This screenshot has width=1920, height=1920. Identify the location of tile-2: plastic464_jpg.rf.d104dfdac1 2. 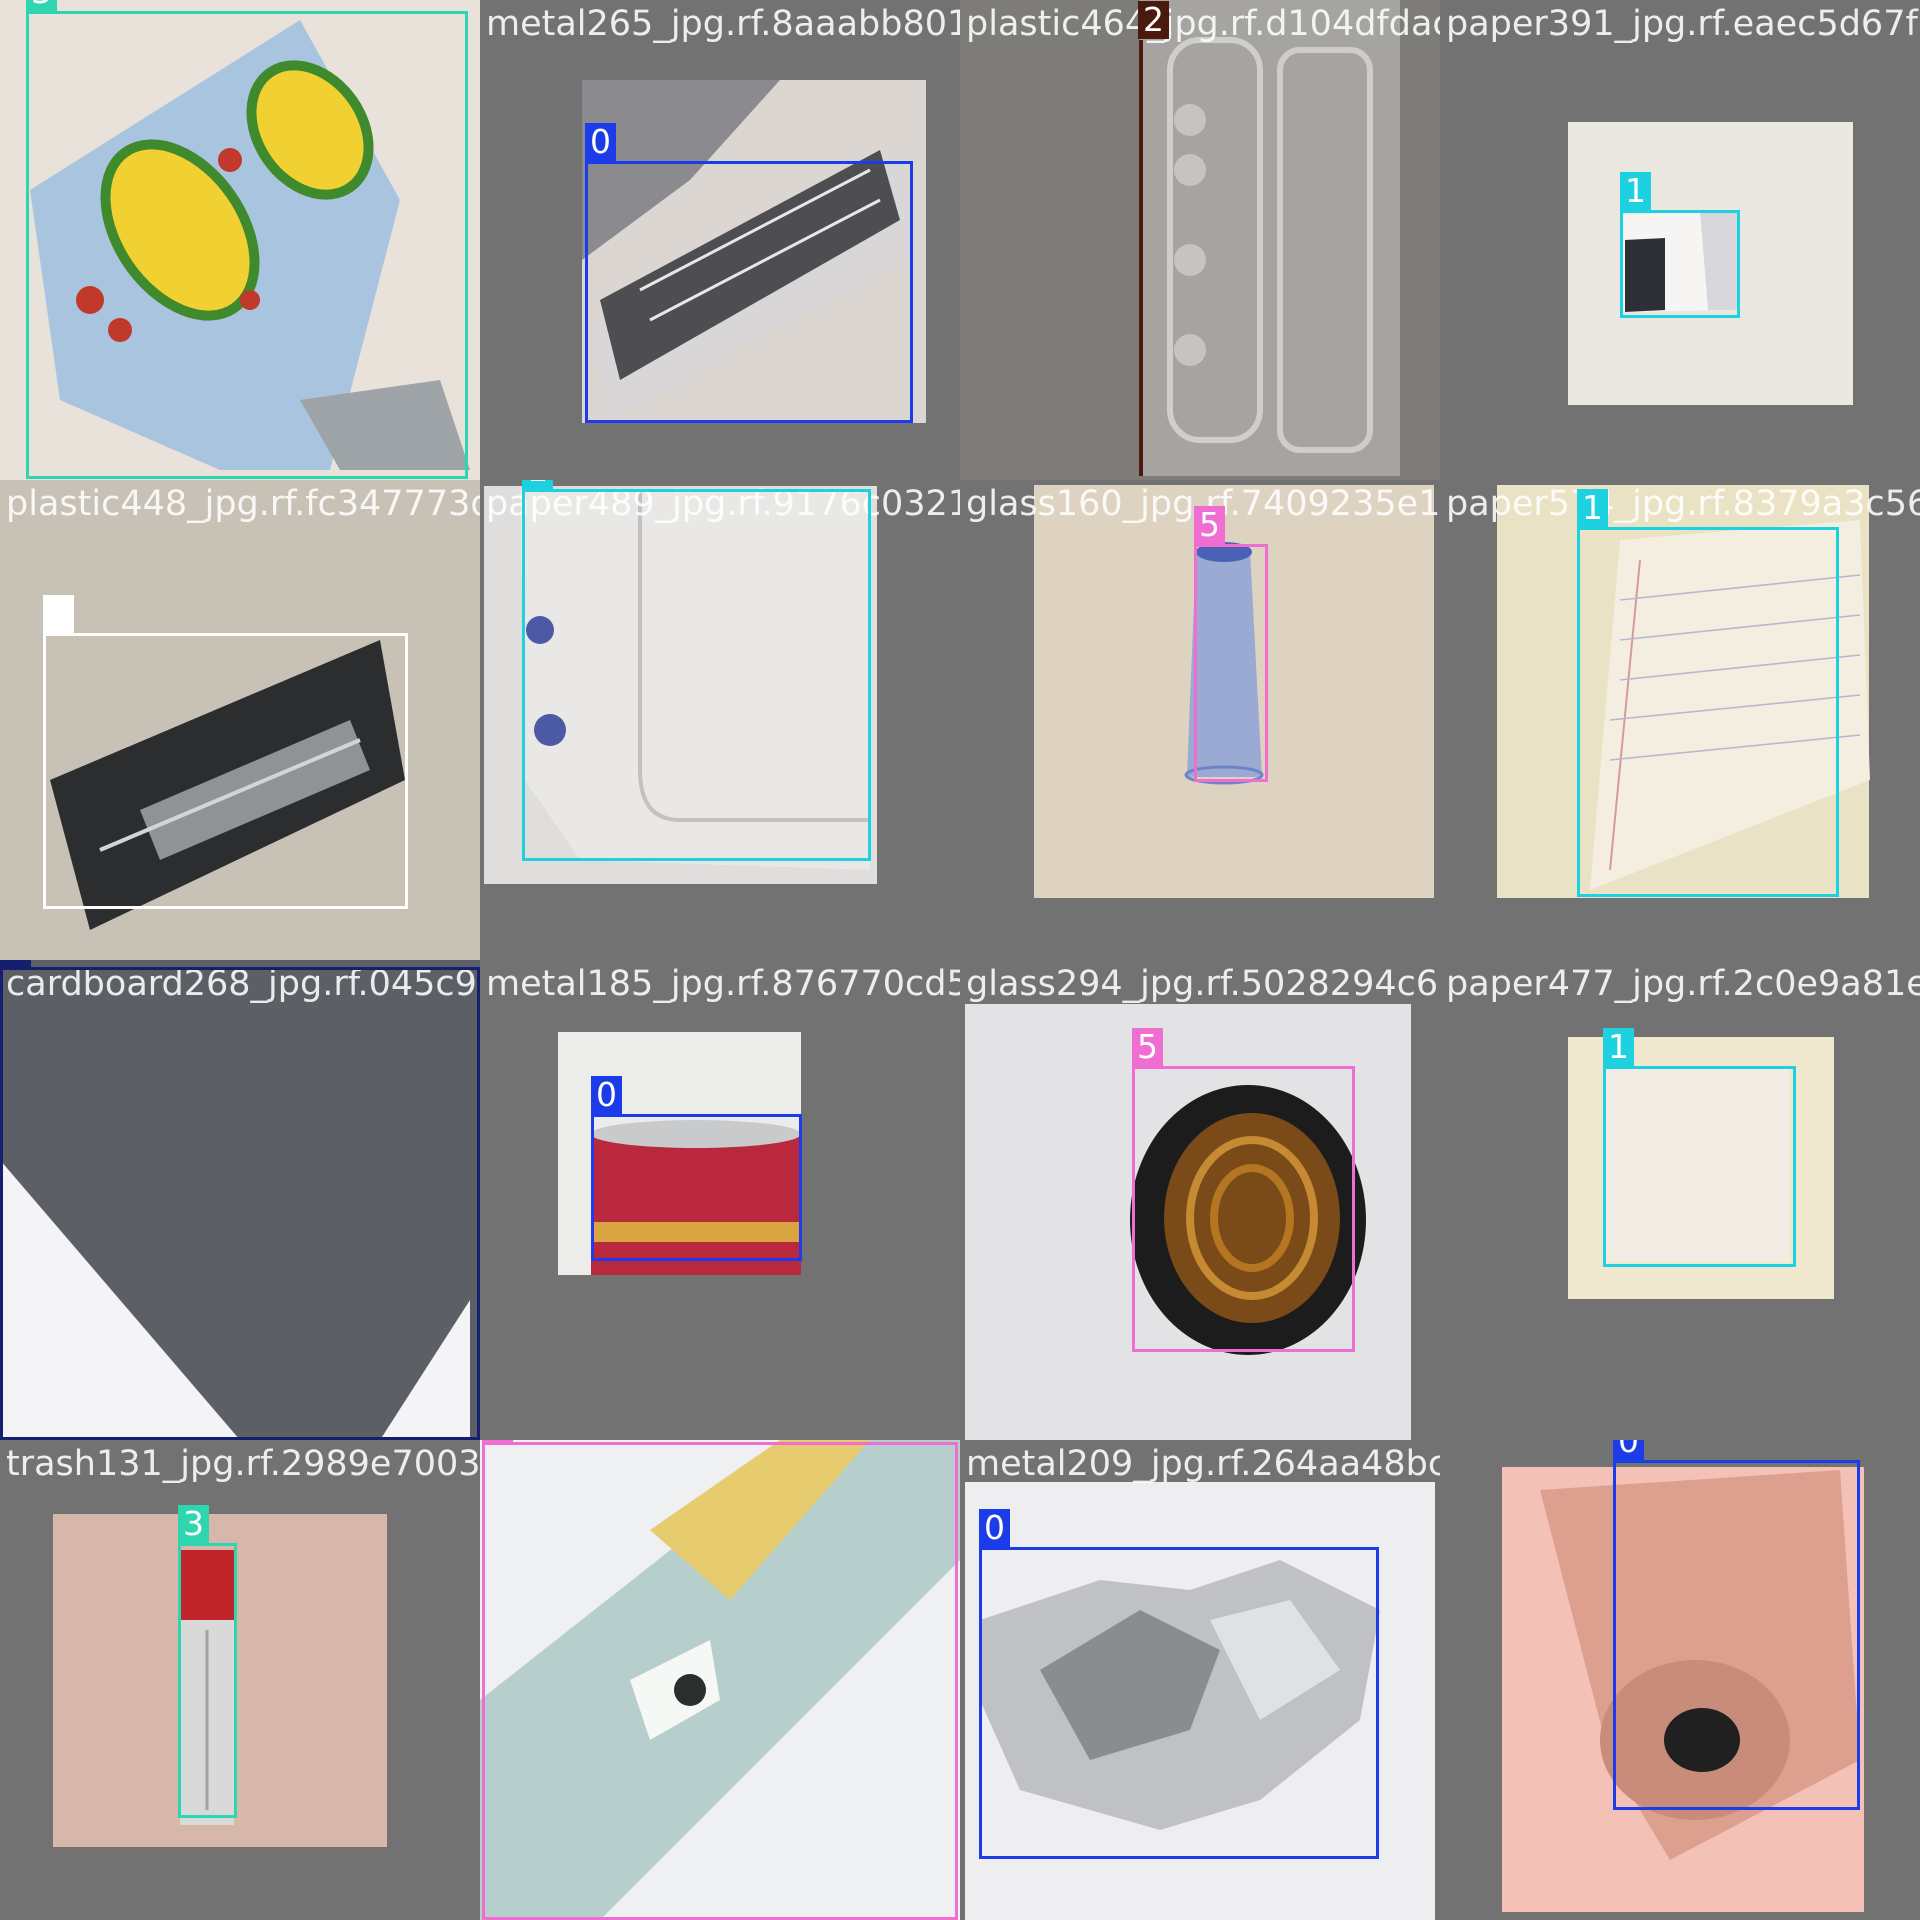
(1200, 240).